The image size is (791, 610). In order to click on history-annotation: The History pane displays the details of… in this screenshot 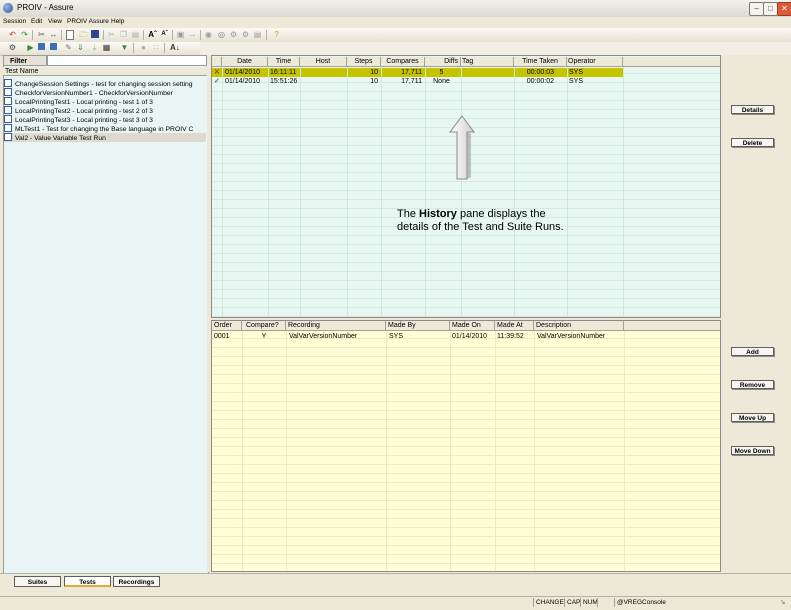, I will do `click(482, 221)`.